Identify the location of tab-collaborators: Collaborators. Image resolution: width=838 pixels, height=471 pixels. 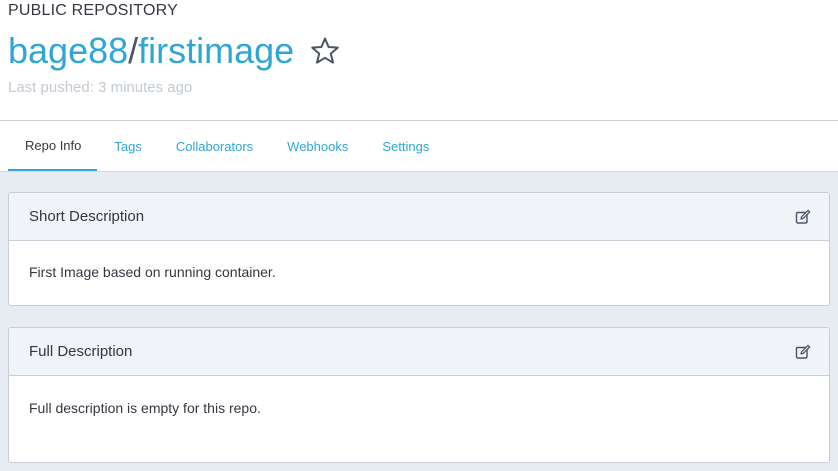
(214, 146).